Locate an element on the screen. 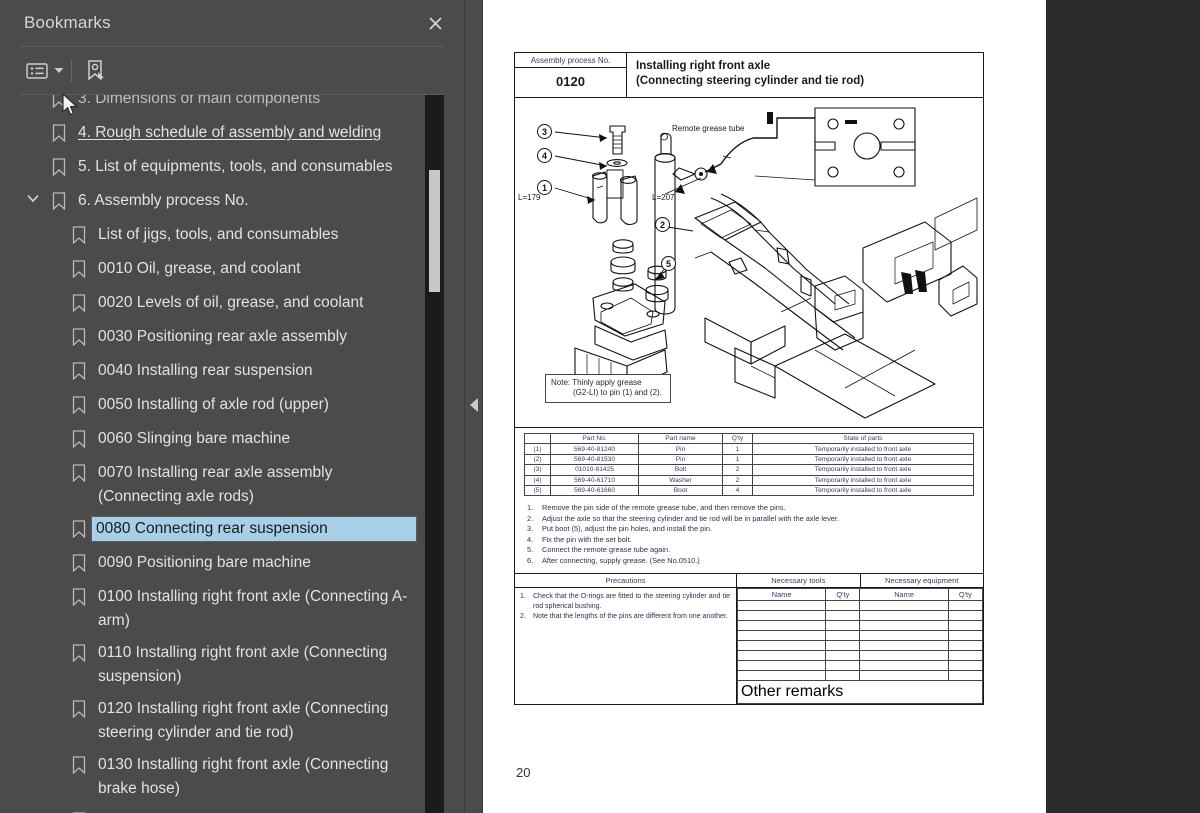  bookmark-label: List of jigs, tools, and consumables is located at coordinates (218, 234).